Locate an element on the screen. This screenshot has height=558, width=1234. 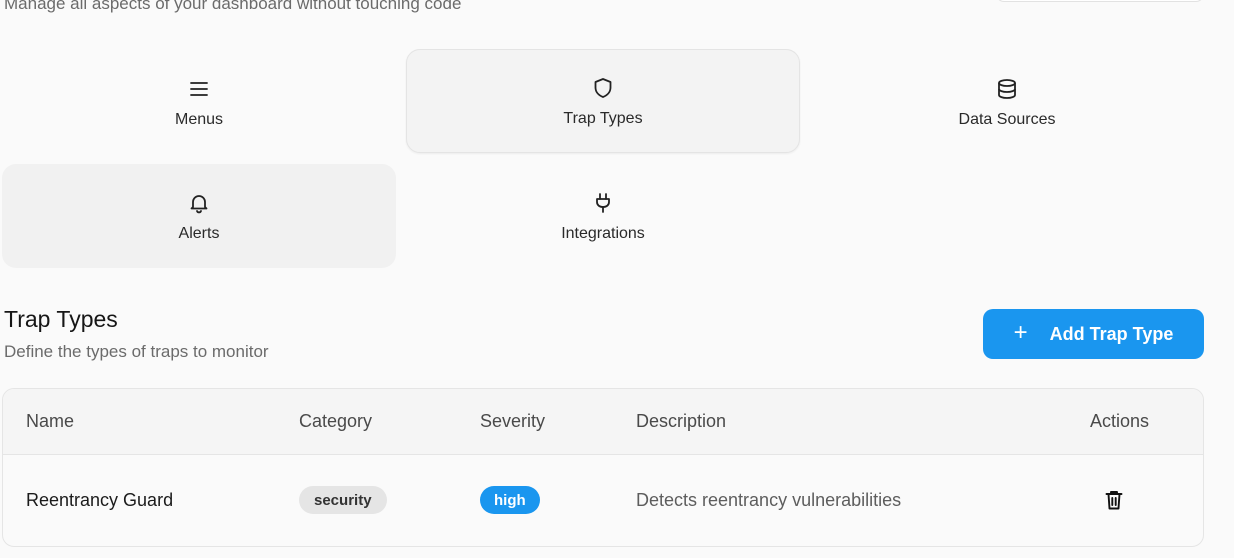
tab-trap-types: Trap Types is located at coordinates (603, 101).